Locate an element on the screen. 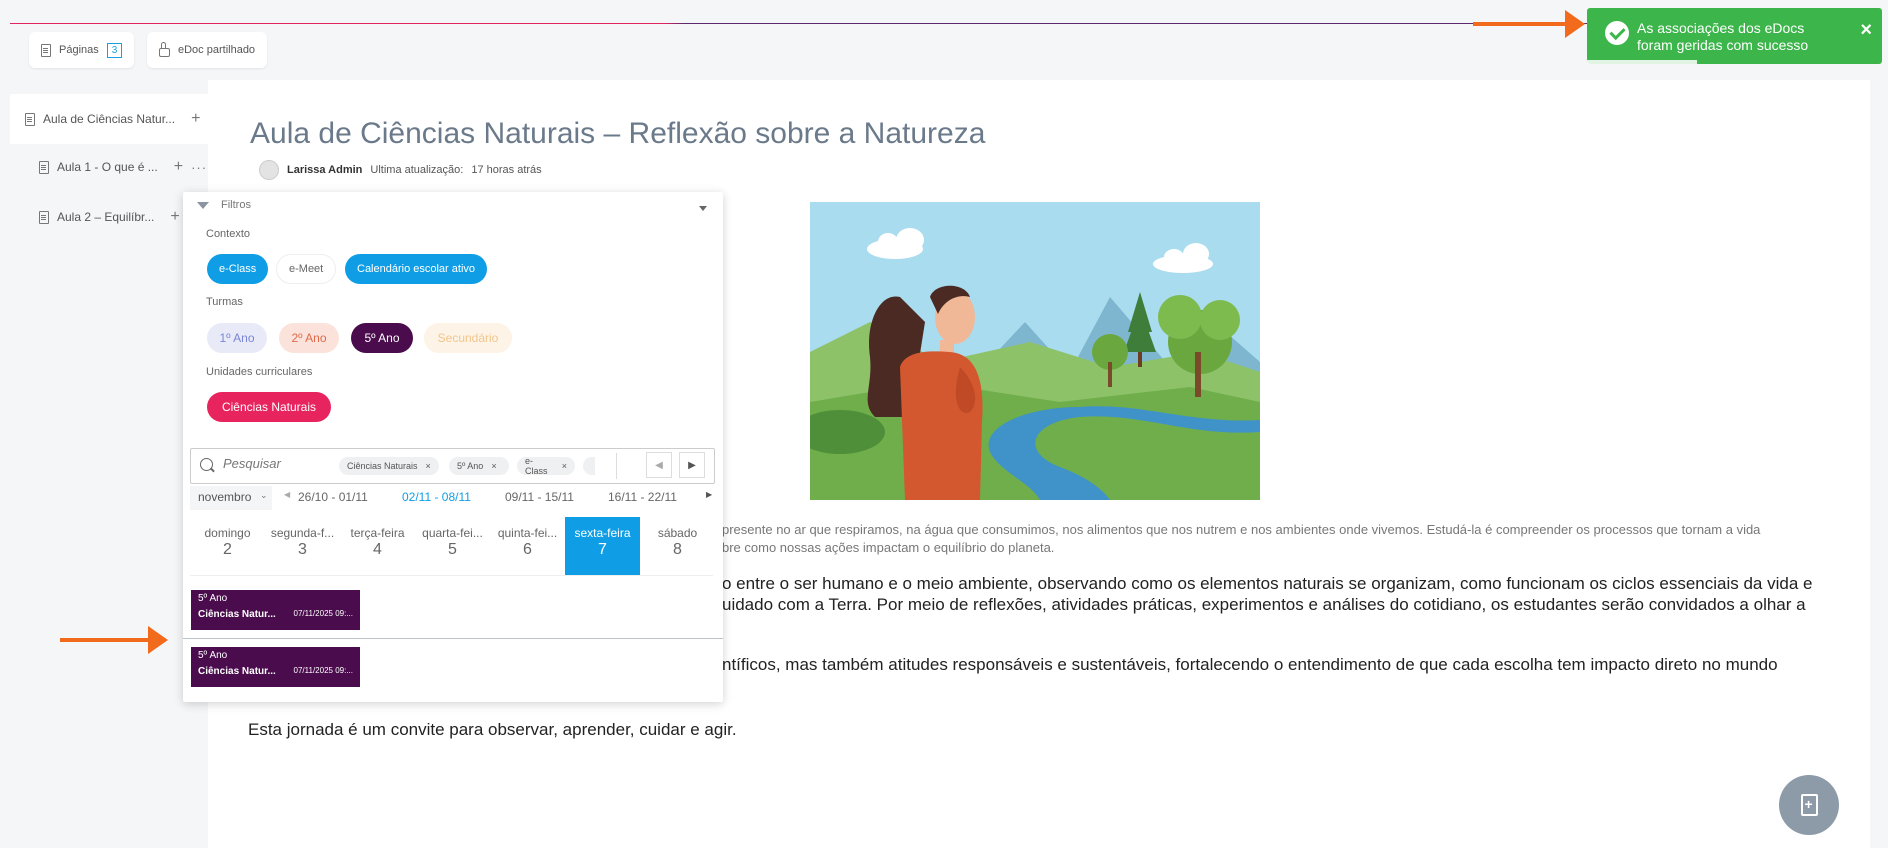  chevron-down-icon is located at coordinates (703, 208).